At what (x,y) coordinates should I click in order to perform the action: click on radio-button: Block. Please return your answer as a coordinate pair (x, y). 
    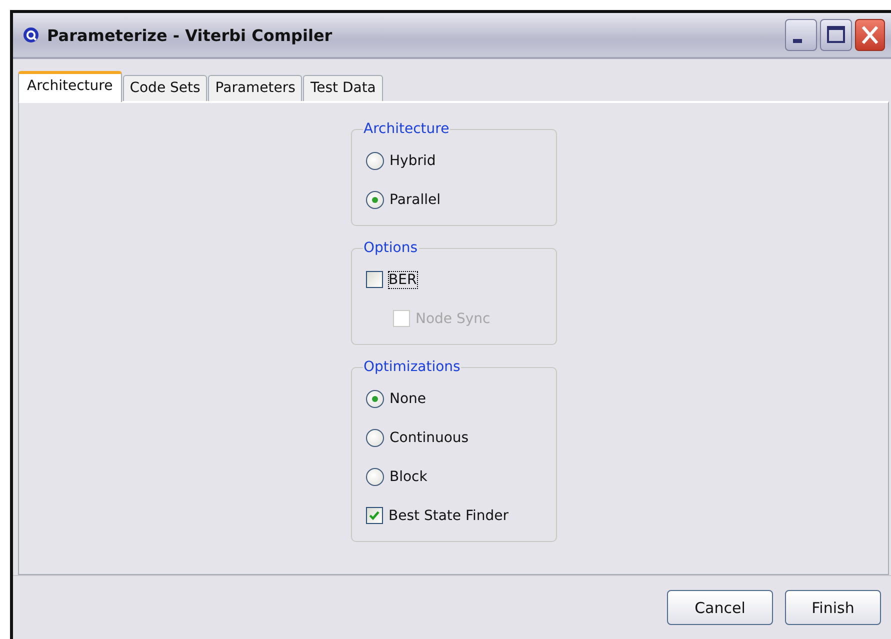
    Looking at the image, I should click on (397, 477).